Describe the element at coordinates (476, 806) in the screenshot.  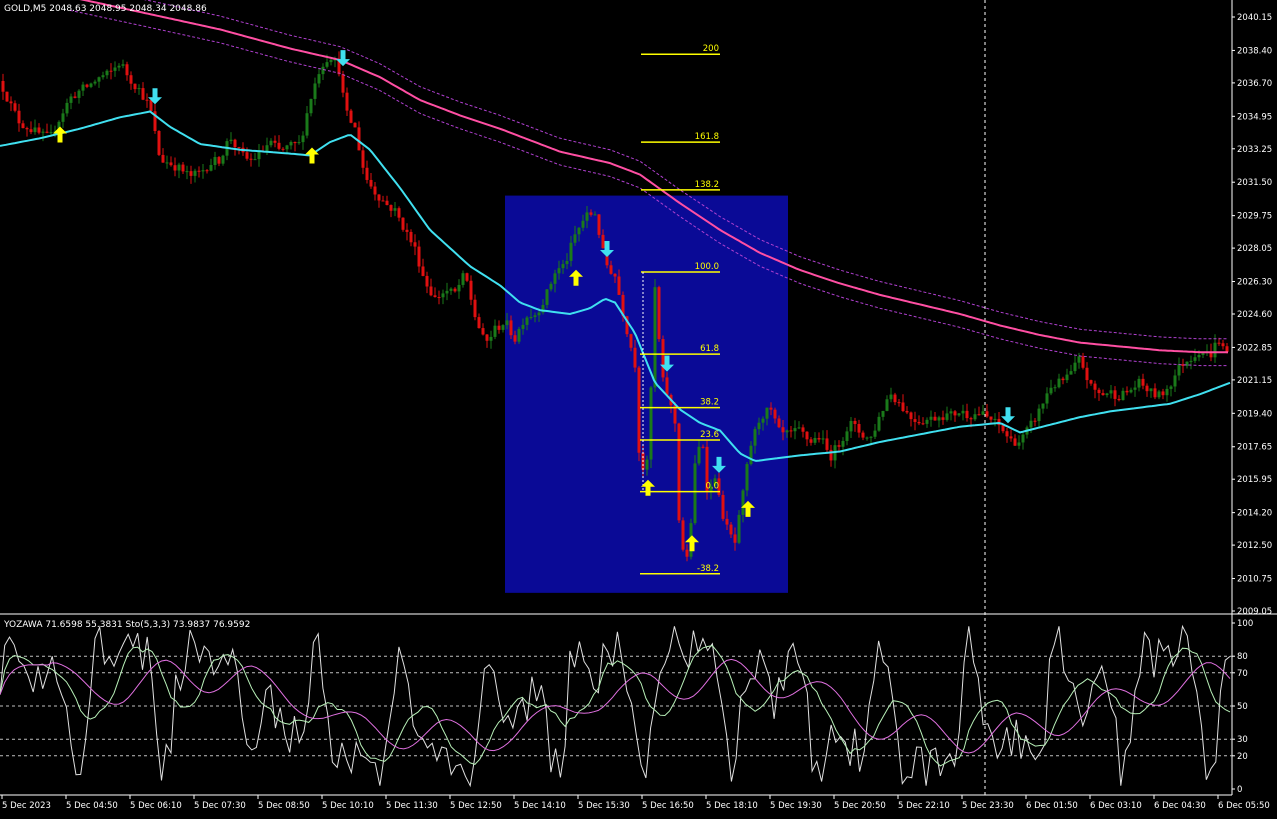
I see `time-tick-label: 5 Dec 12:50` at that location.